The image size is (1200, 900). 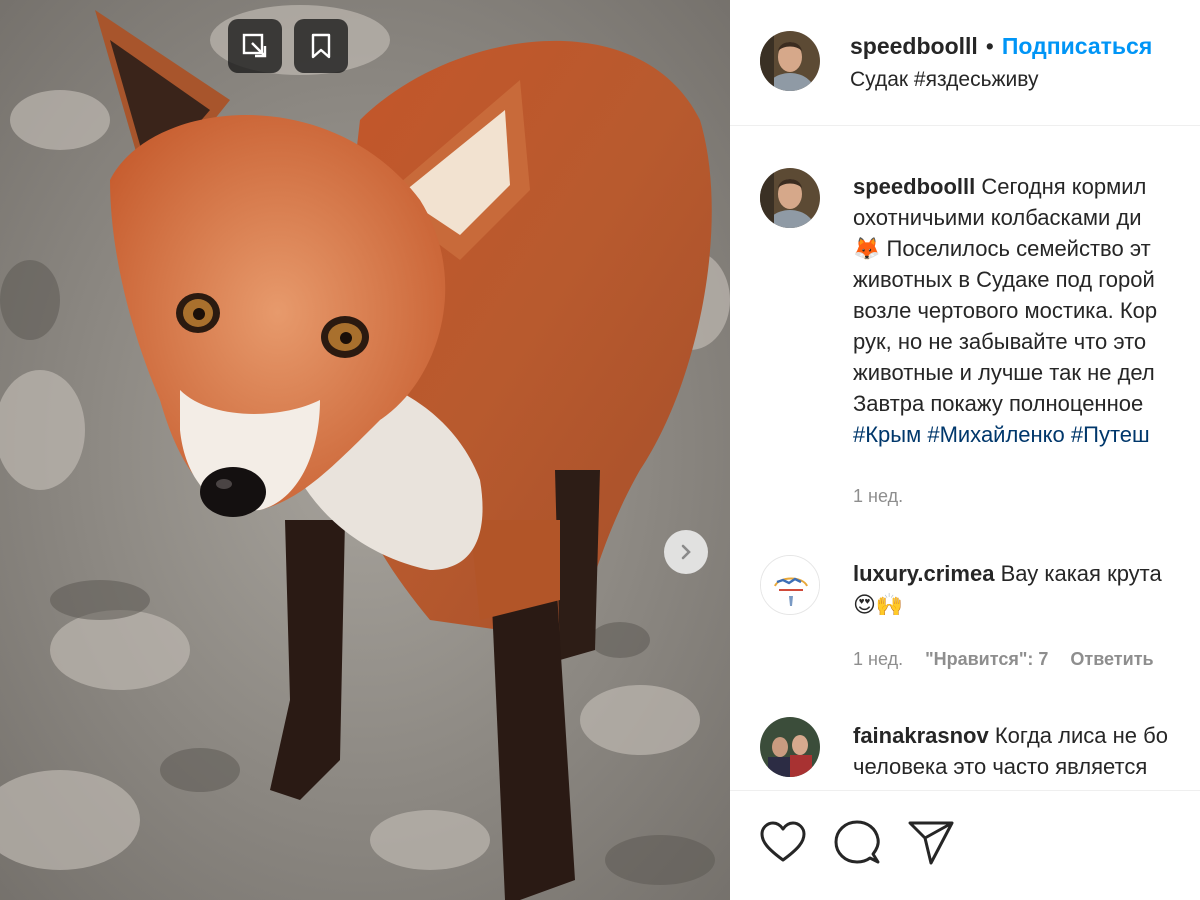 What do you see at coordinates (923, 573) in the screenshot?
I see `comment-author: luxury.crimea` at bounding box center [923, 573].